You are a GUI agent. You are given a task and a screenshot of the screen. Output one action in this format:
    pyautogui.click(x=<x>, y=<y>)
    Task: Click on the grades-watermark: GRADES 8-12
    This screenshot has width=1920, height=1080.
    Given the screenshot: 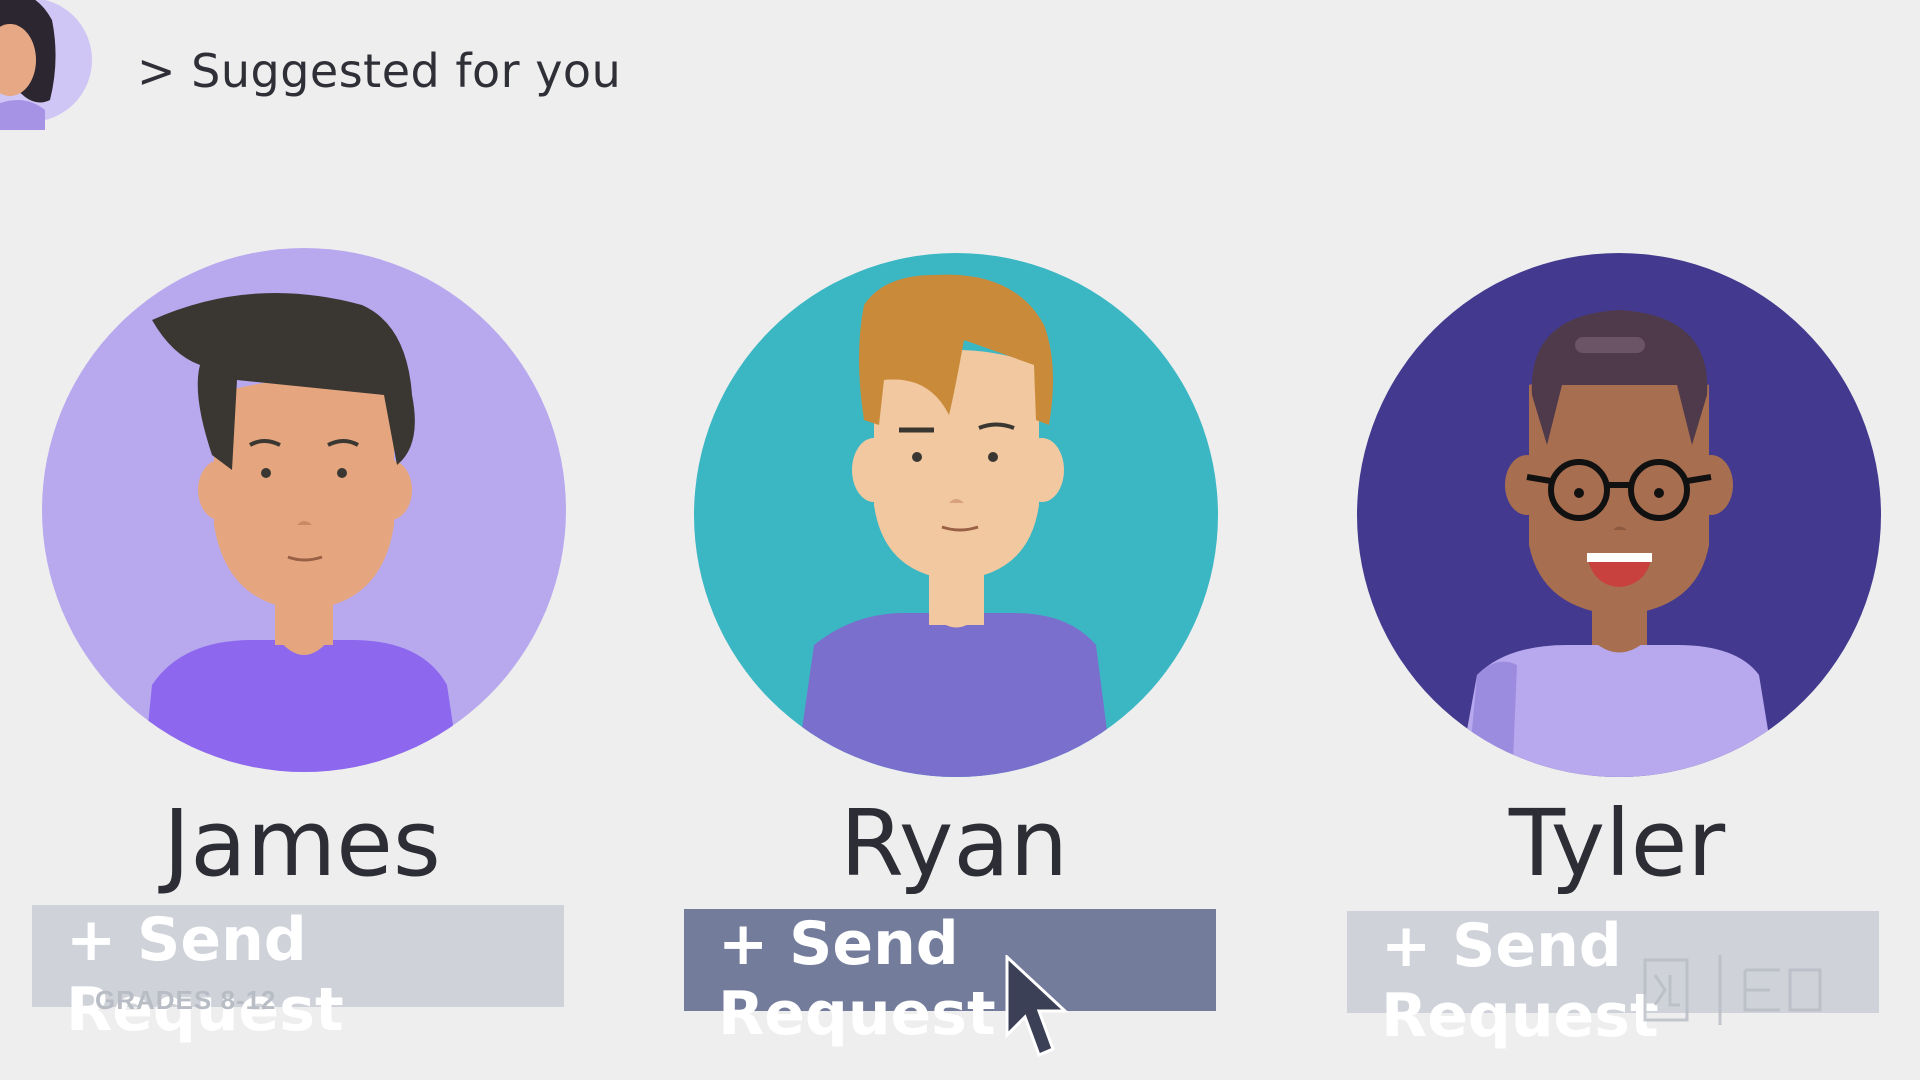 What is the action you would take?
    pyautogui.click(x=186, y=1000)
    